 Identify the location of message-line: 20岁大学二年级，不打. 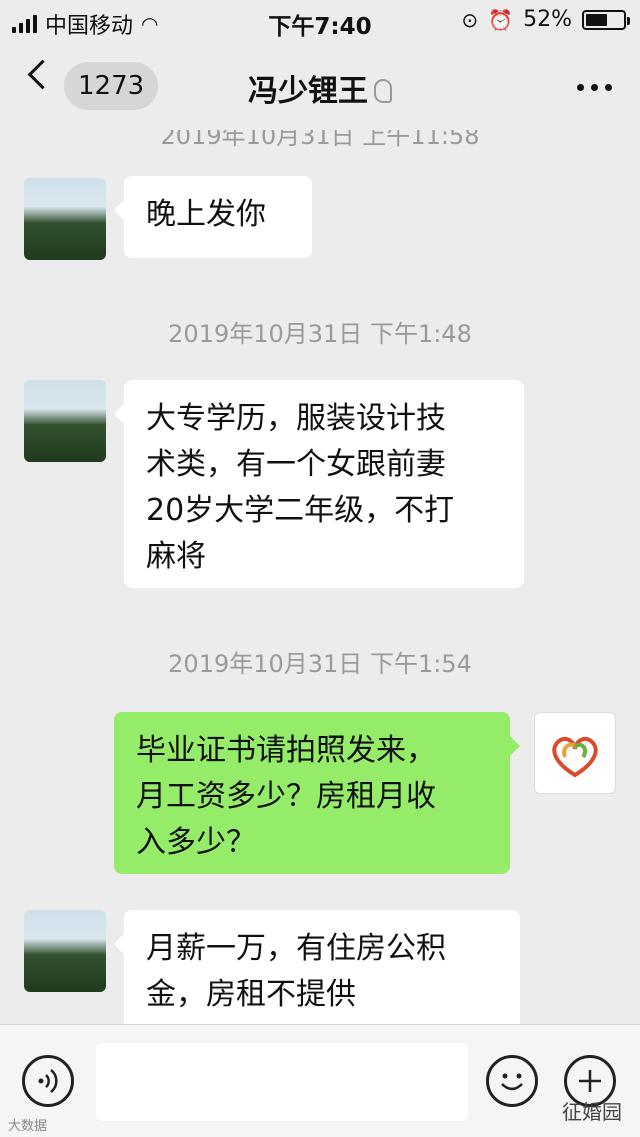
(300, 510).